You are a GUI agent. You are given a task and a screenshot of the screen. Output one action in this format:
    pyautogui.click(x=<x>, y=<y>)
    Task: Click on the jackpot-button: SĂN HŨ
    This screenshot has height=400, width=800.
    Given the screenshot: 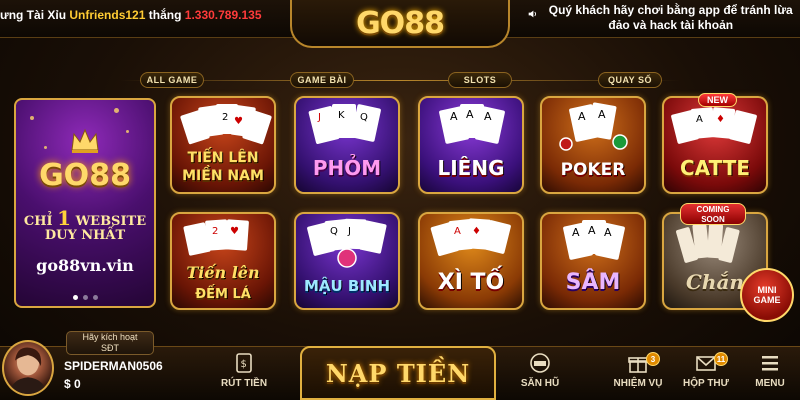 What is the action you would take?
    pyautogui.click(x=540, y=375)
    